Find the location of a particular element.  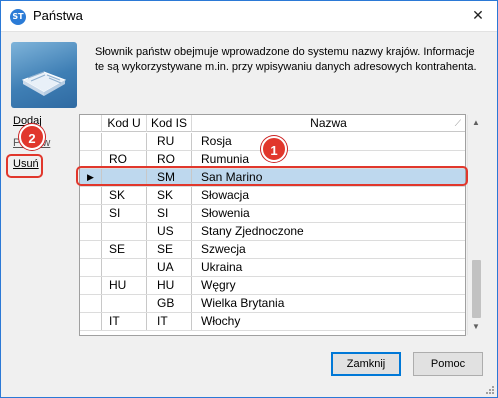

cell-nazwa: Stany Zjednoczone is located at coordinates (252, 231).